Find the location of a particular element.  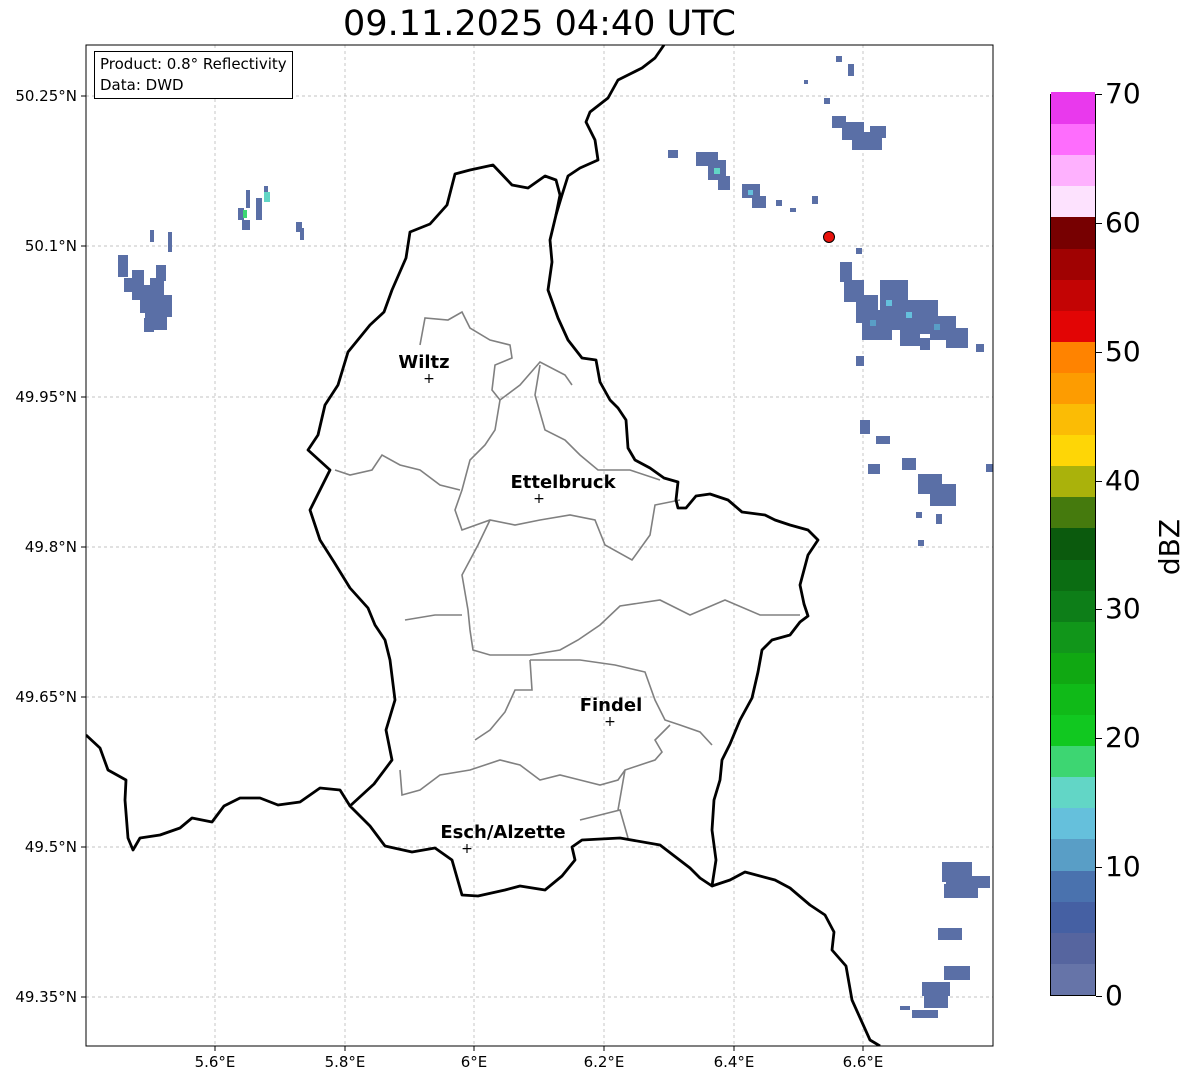

product-label: Product: 0.8° Reflectivity is located at coordinates (193, 64).